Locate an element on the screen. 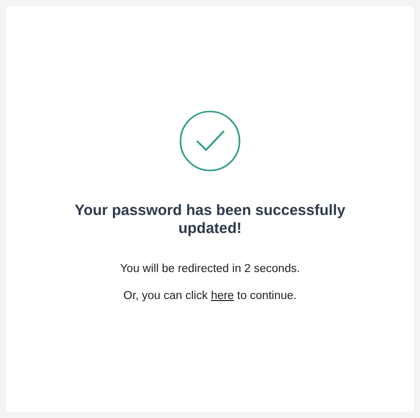 This screenshot has height=418, width=420. redirect-message: You will be redirected in 2 seconds. is located at coordinates (210, 269).